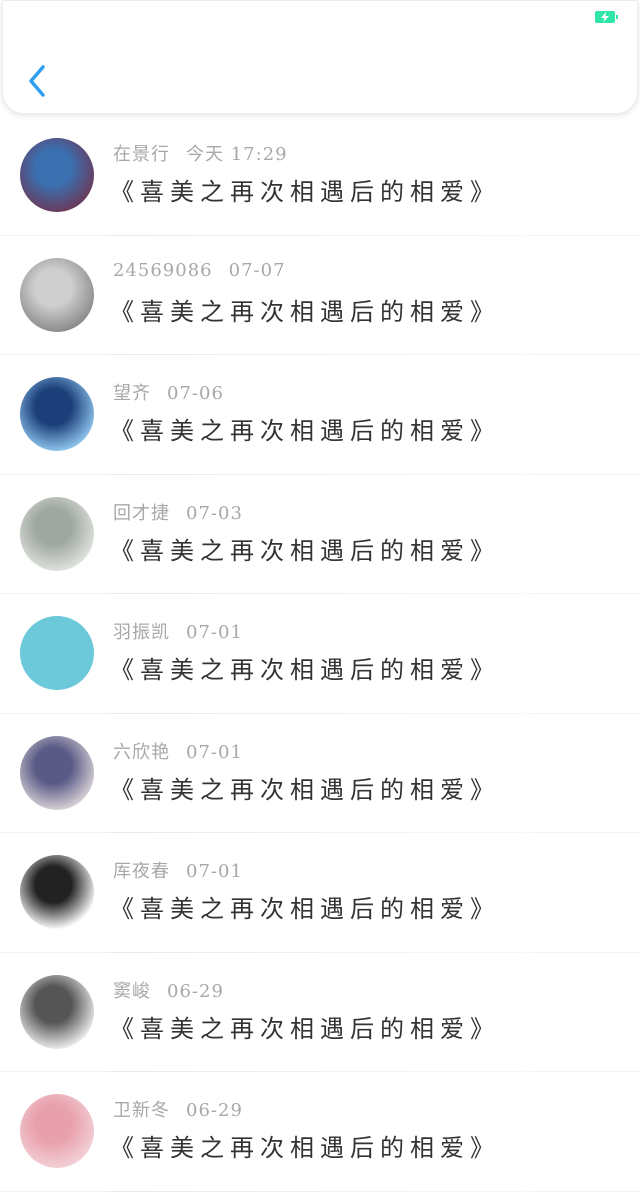  What do you see at coordinates (195, 393) in the screenshot?
I see `post-date: 07-06` at bounding box center [195, 393].